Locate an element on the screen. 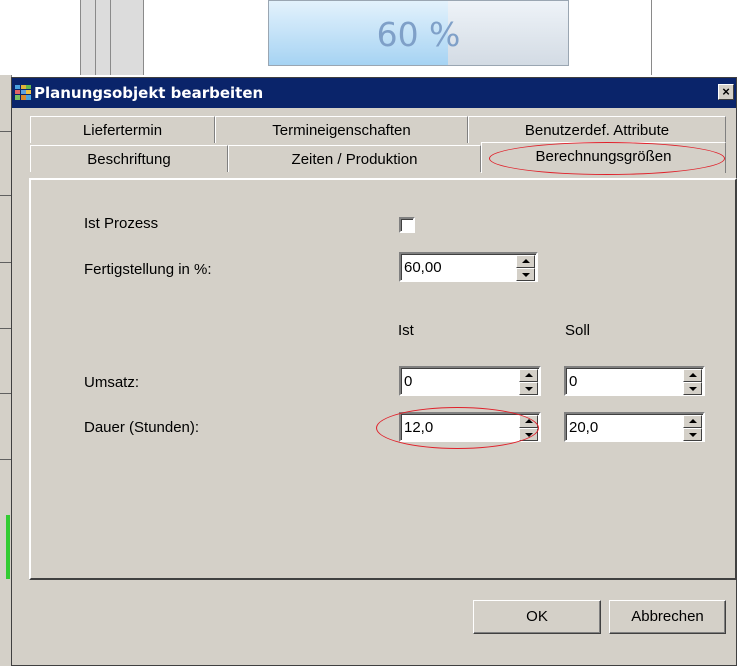  umsatz-ist-input is located at coordinates (459, 381).